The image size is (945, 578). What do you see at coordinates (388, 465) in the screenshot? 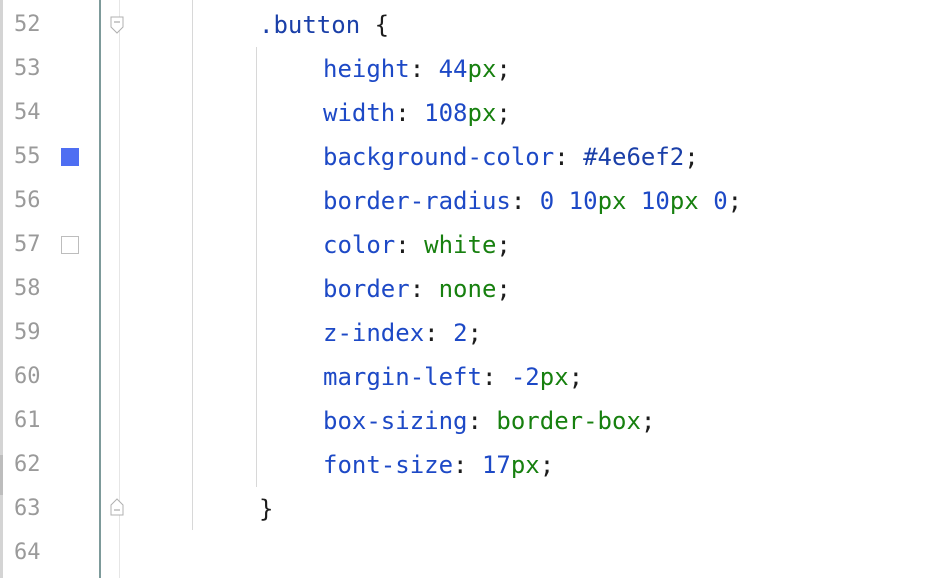
I see `css-property: font-size` at bounding box center [388, 465].